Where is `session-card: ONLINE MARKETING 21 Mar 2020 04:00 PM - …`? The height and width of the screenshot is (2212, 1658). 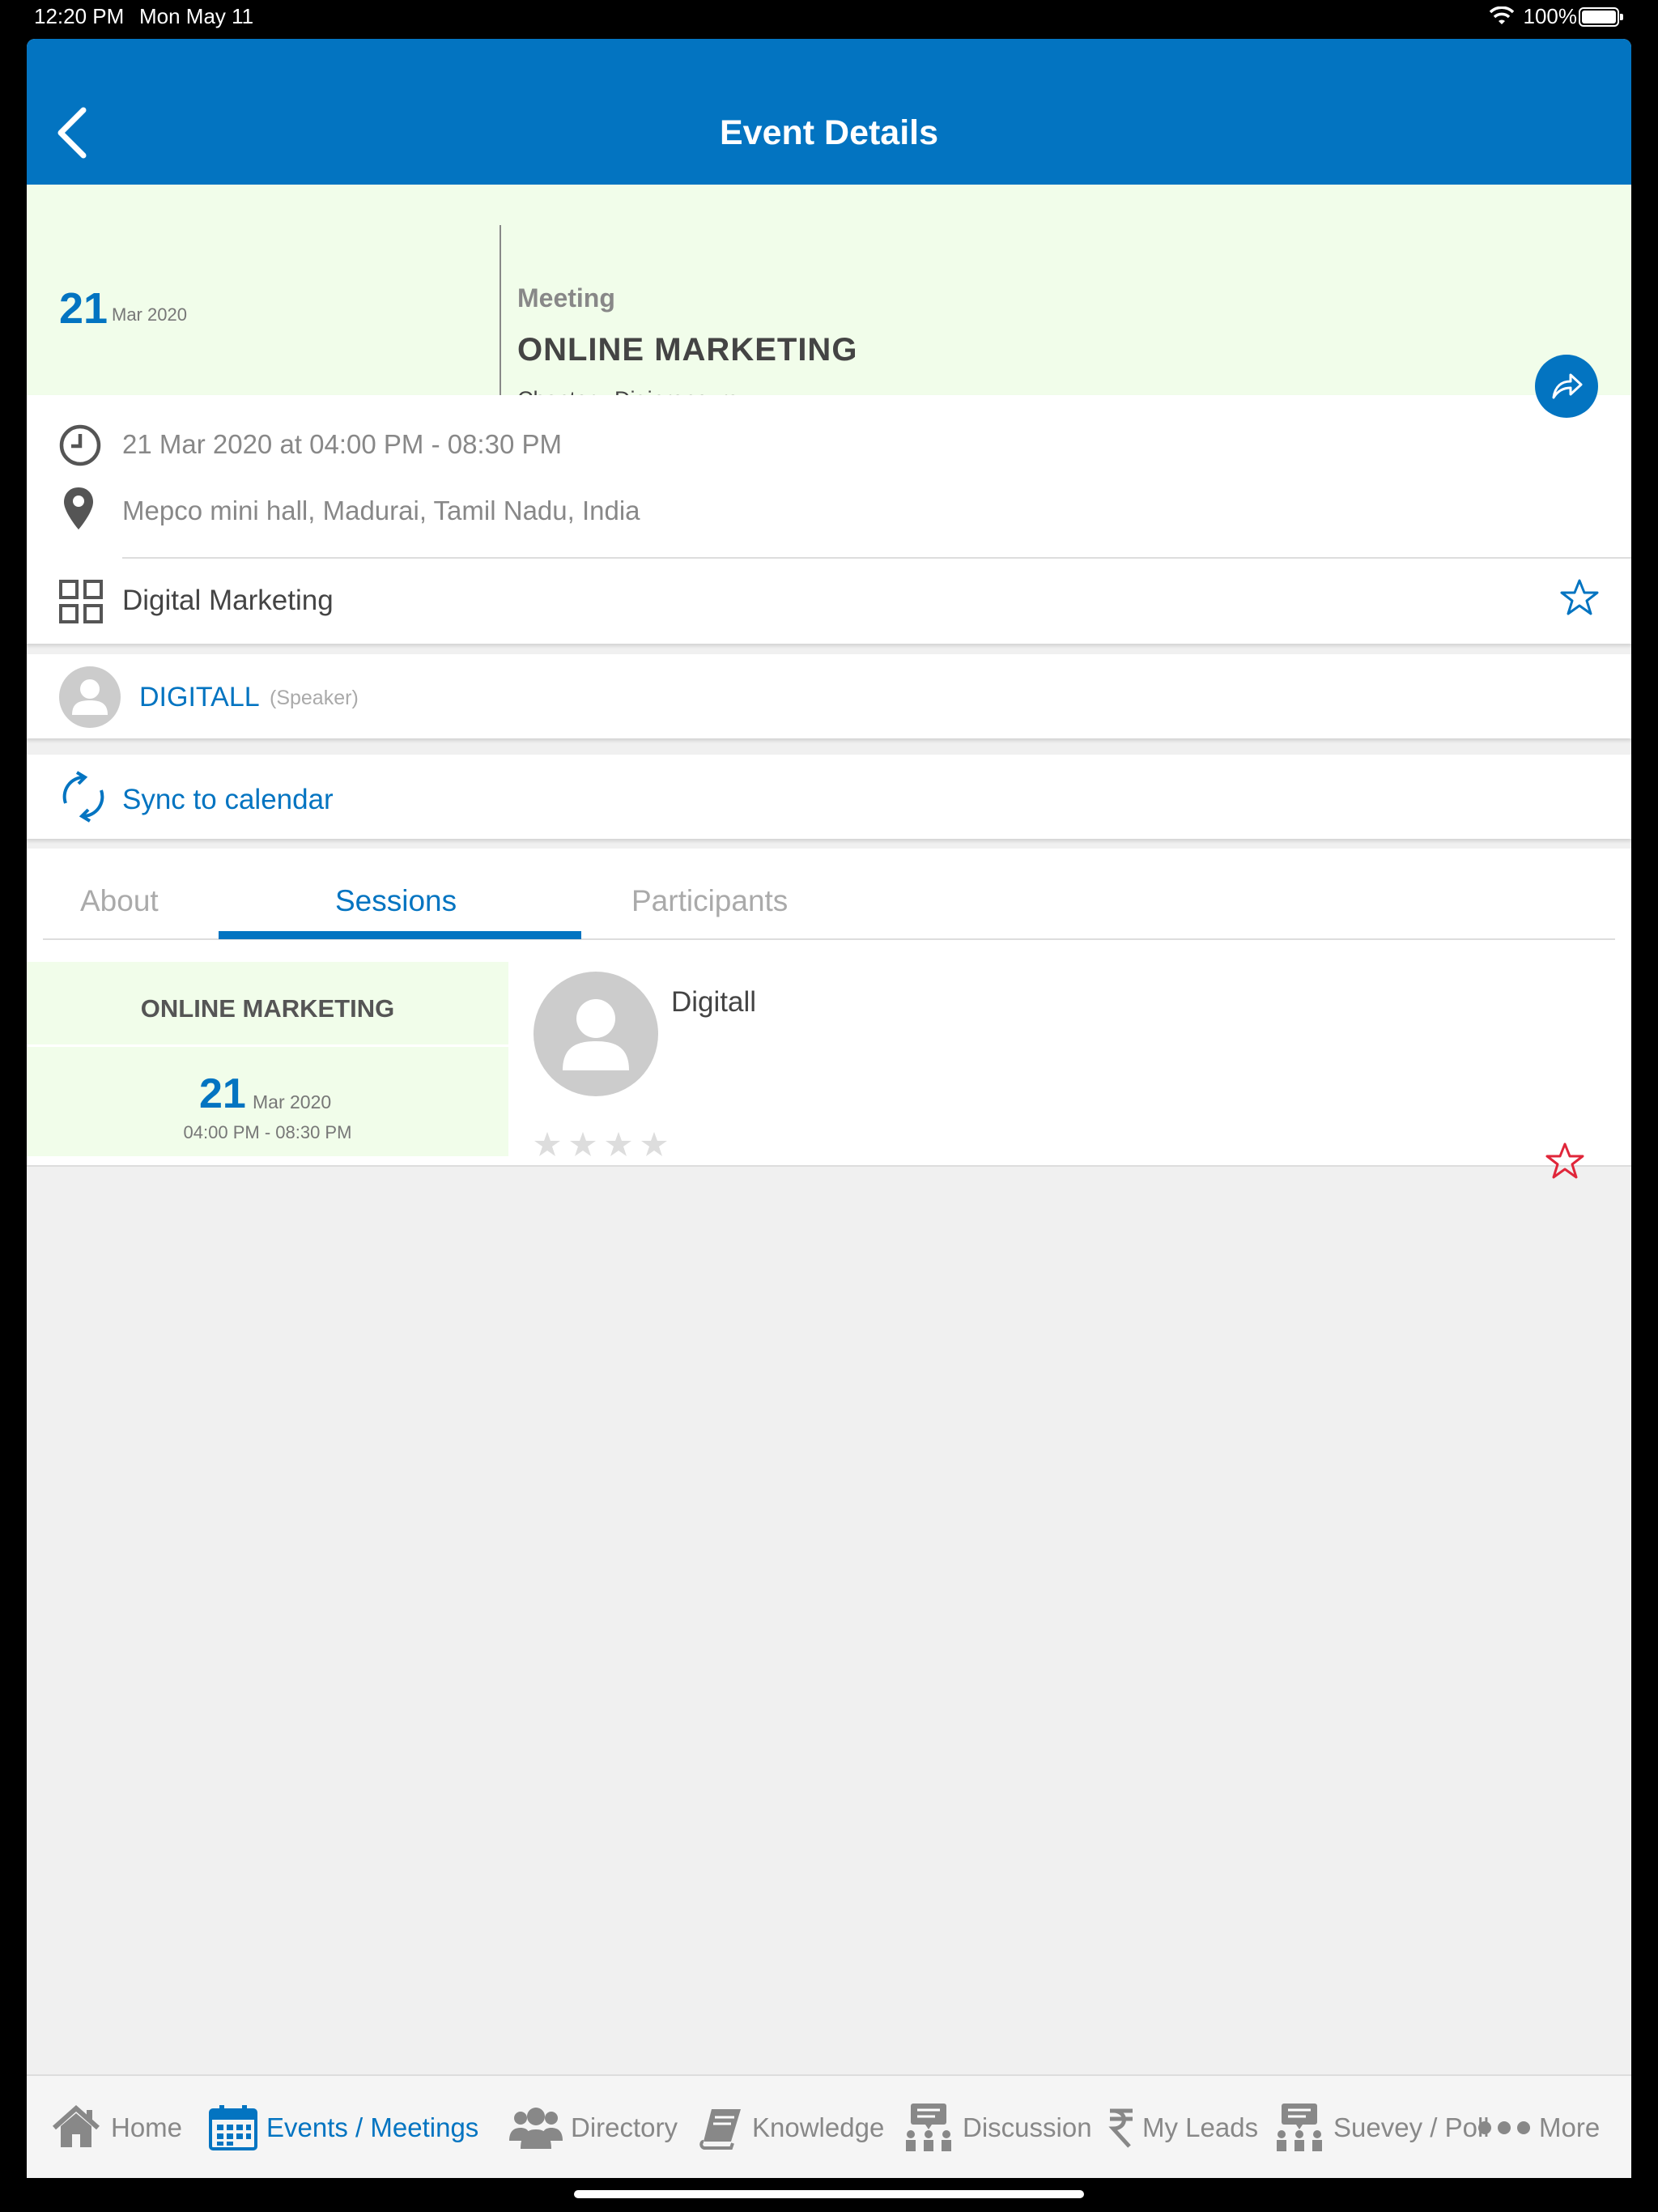 session-card: ONLINE MARKETING 21 Mar 2020 04:00 PM - … is located at coordinates (829, 1070).